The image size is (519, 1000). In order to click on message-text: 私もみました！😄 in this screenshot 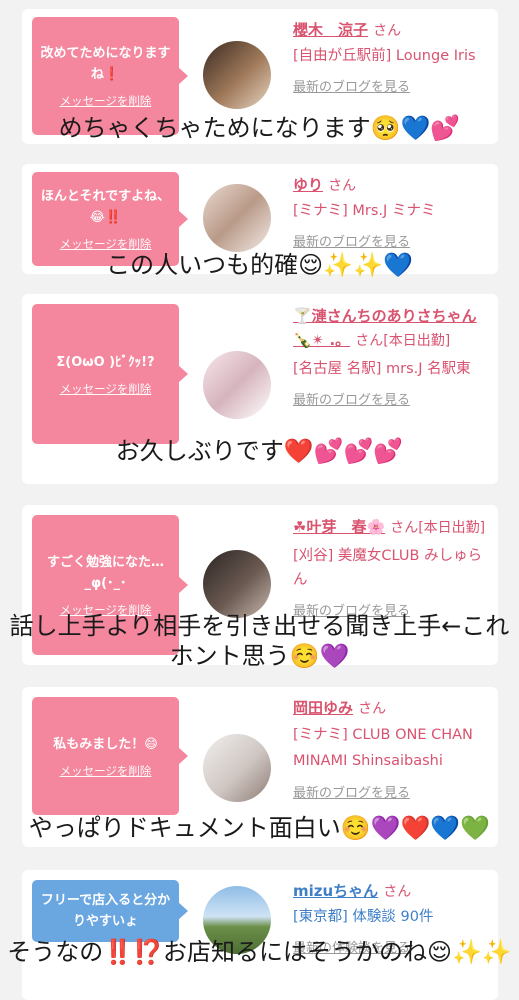, I will do `click(105, 744)`.